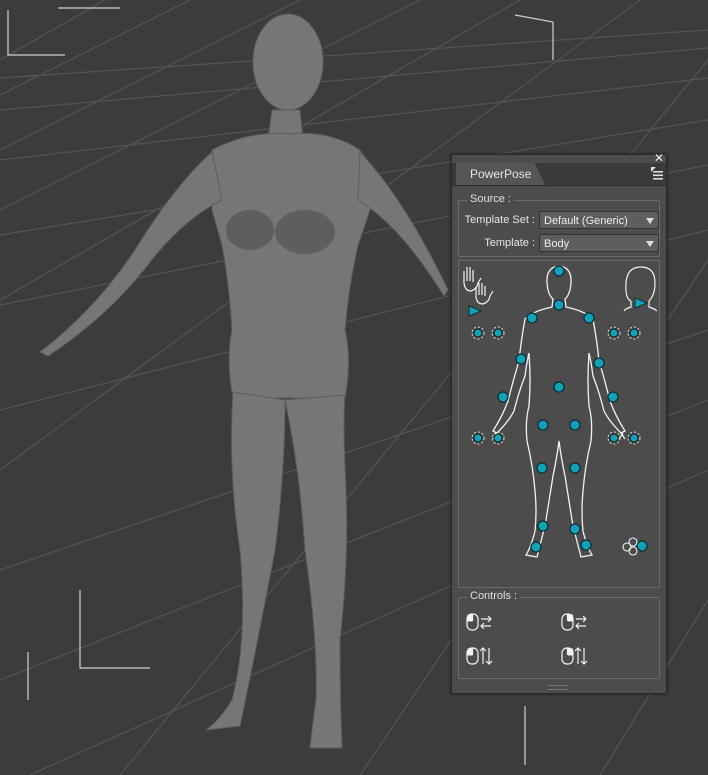  What do you see at coordinates (501, 174) in the screenshot?
I see `tab-powerpose: PowerPose` at bounding box center [501, 174].